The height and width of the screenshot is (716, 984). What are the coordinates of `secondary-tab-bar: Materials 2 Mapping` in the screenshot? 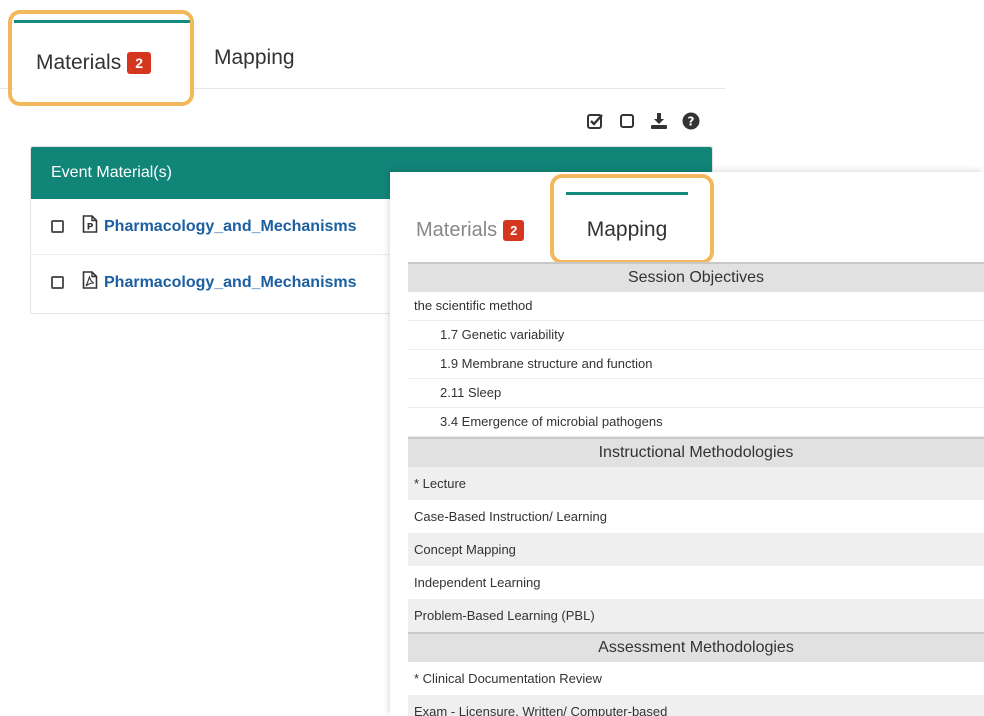 It's located at (687, 218).